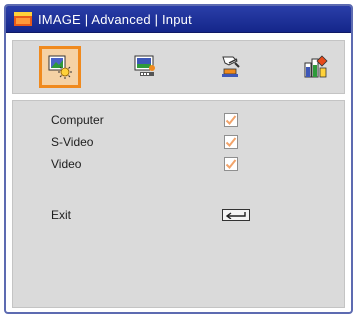 The image size is (362, 320). I want to click on list-item-video: Video, so click(178, 164).